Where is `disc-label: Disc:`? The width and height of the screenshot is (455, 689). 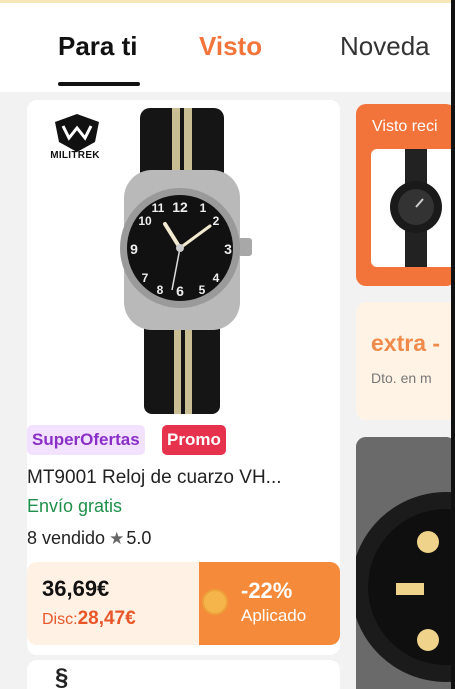
disc-label: Disc: is located at coordinates (60, 619).